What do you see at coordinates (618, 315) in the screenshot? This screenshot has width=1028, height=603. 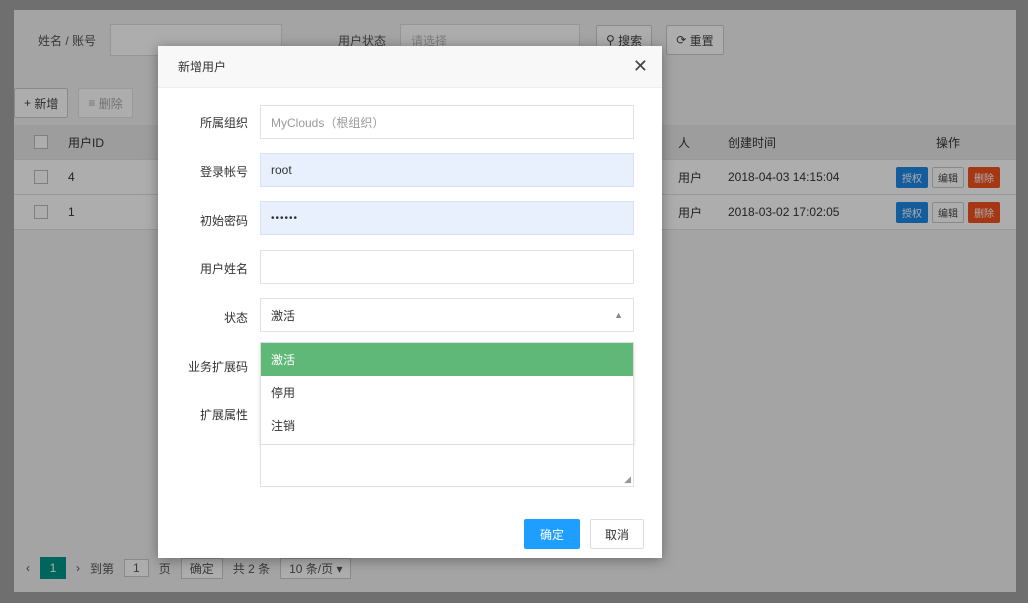 I see `caret-up-icon: ▲` at bounding box center [618, 315].